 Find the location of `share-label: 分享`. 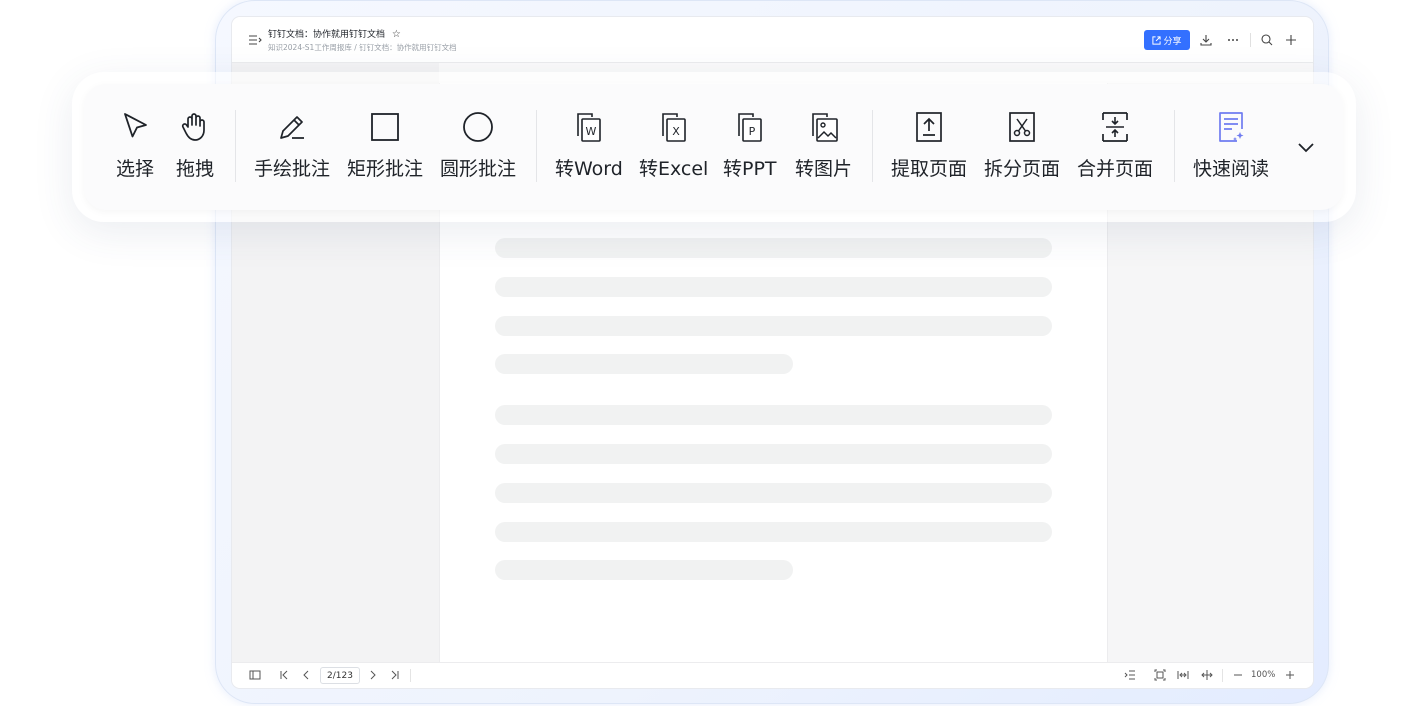

share-label: 分享 is located at coordinates (1172, 41).